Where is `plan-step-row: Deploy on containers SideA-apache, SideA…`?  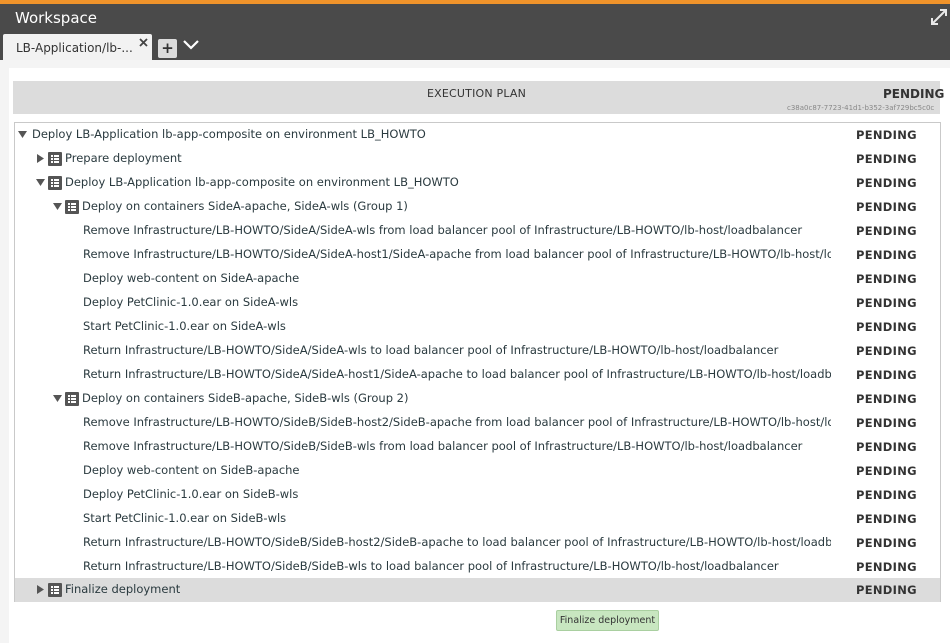 plan-step-row: Deploy on containers SideA-apache, SideA… is located at coordinates (477, 207).